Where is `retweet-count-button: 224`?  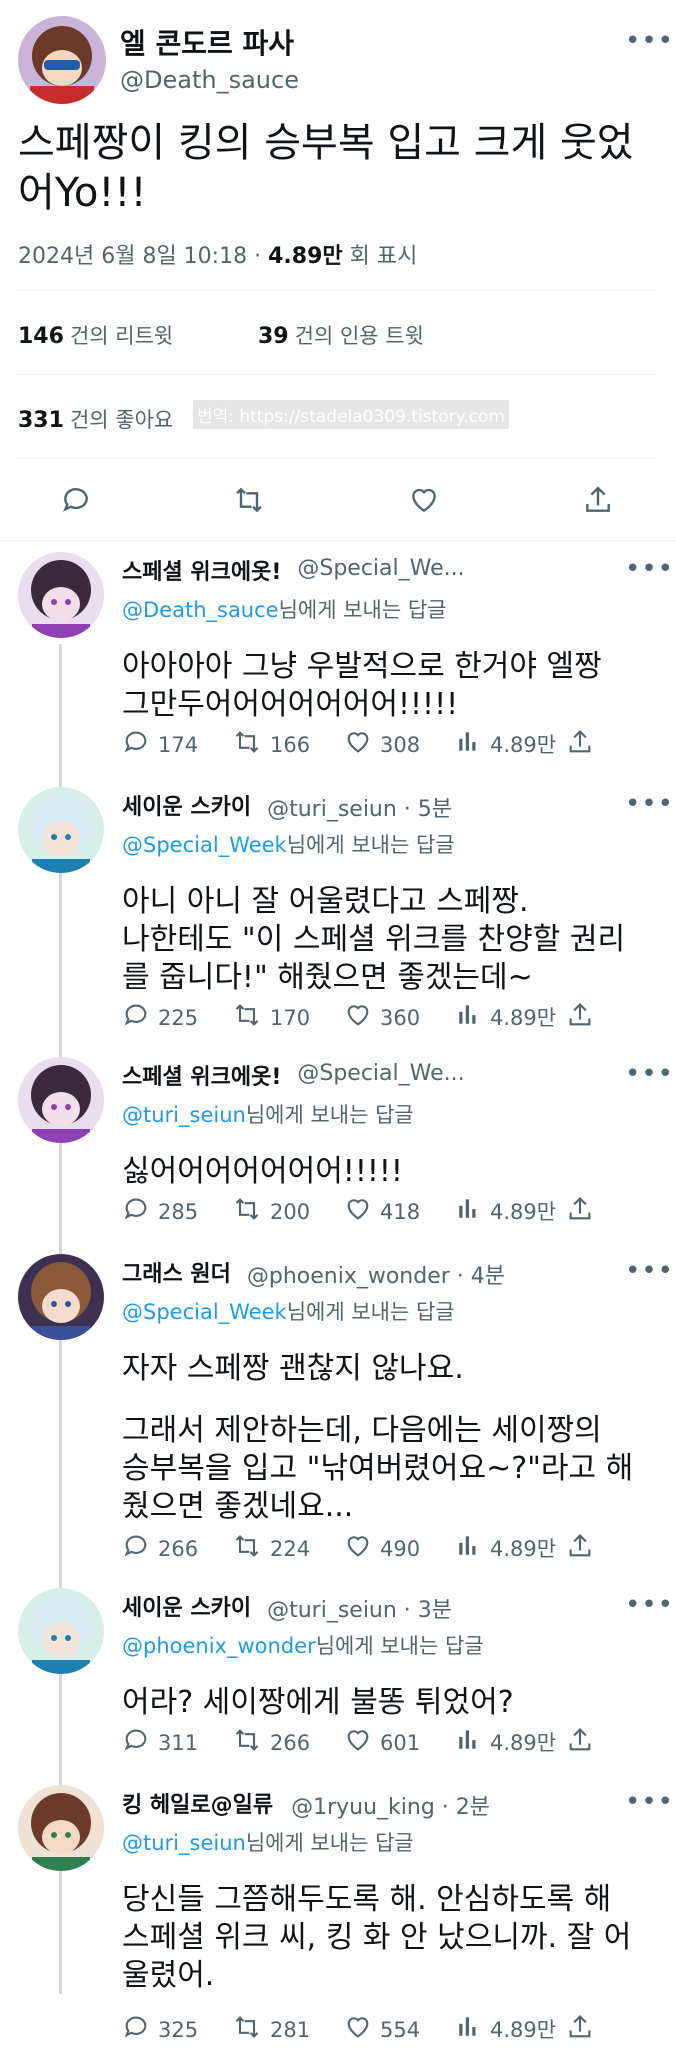 retweet-count-button: 224 is located at coordinates (271, 1548).